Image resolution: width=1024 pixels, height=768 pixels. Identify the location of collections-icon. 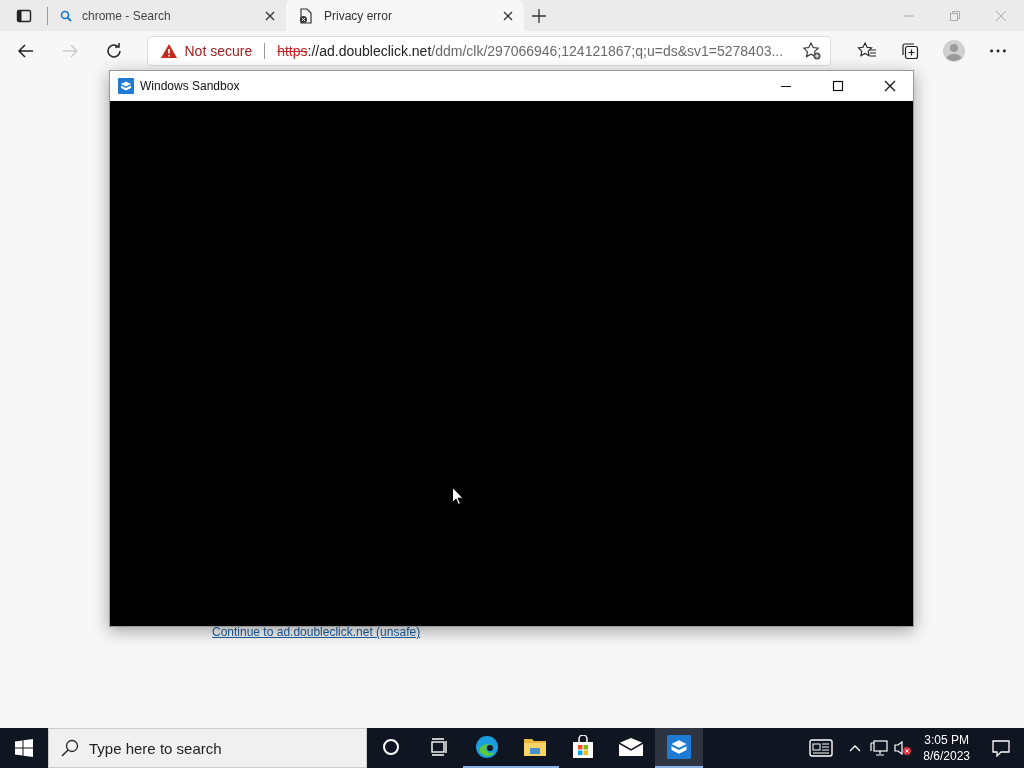
(910, 50).